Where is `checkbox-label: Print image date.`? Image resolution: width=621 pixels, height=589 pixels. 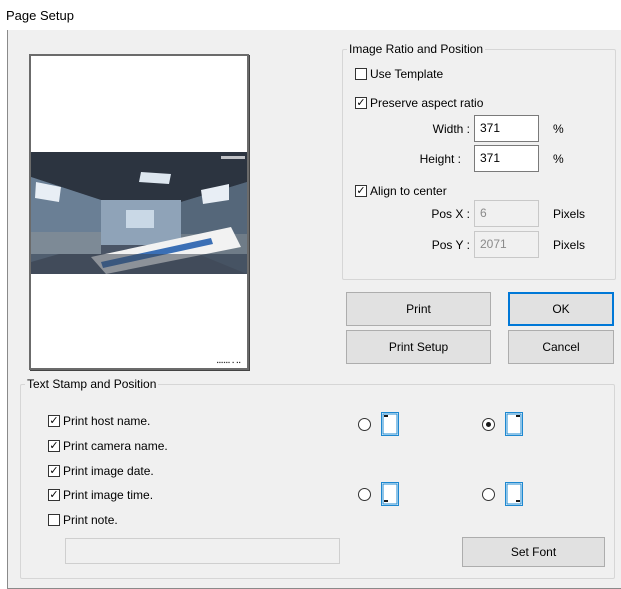
checkbox-label: Print image date. is located at coordinates (108, 471).